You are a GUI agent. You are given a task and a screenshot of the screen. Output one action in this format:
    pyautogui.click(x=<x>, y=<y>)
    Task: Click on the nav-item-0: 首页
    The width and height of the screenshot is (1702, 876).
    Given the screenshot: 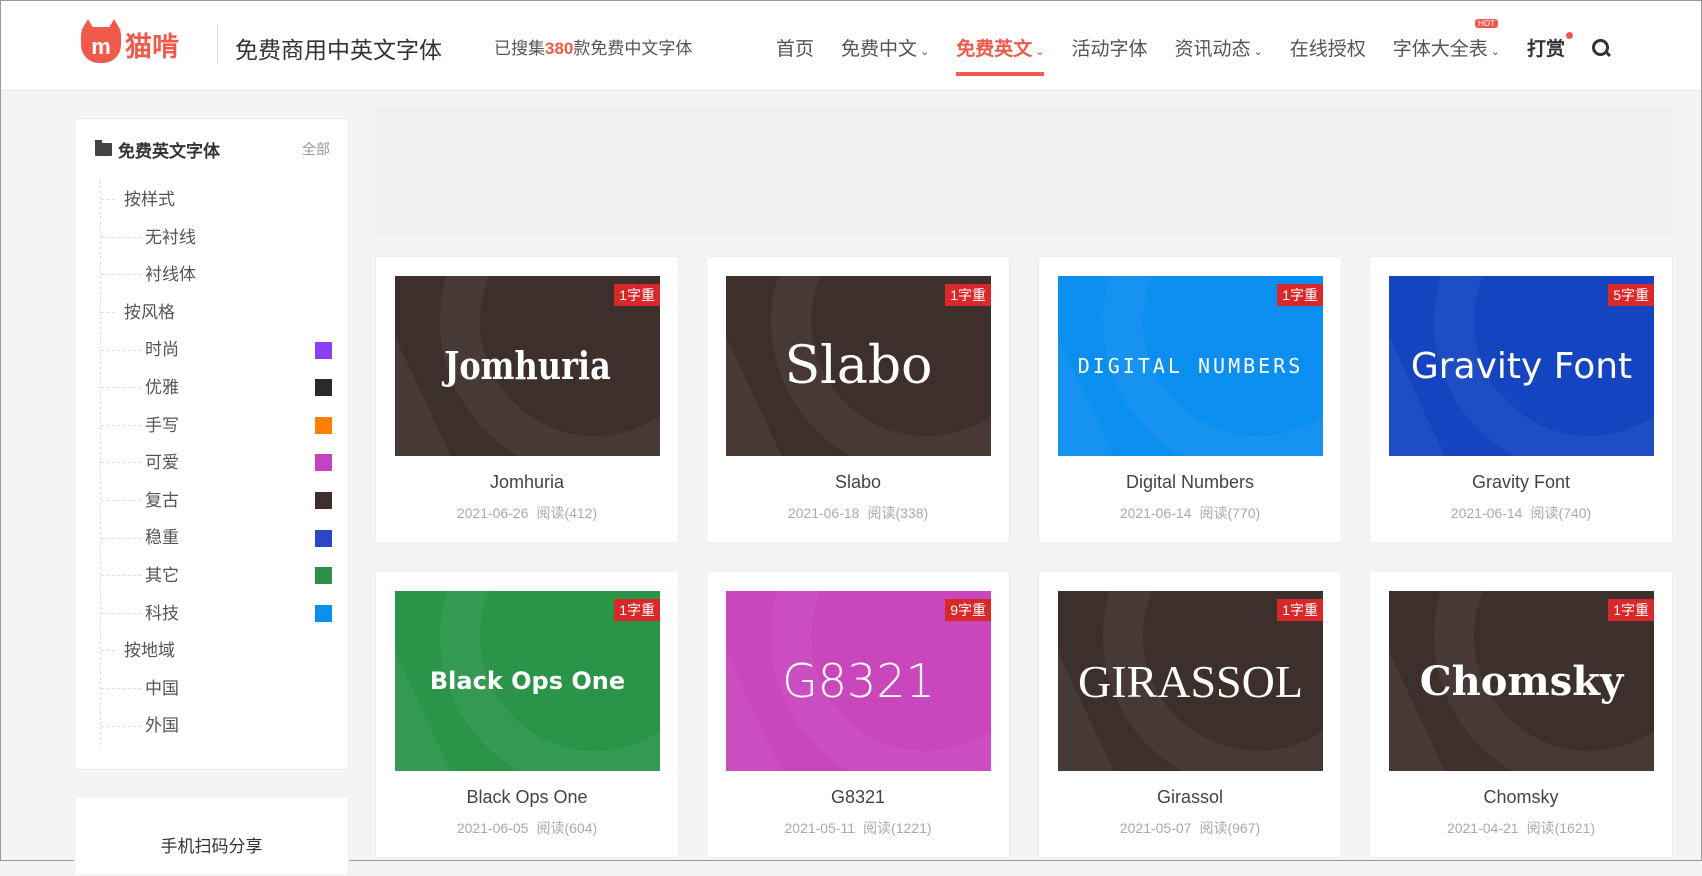 What is the action you would take?
    pyautogui.click(x=795, y=47)
    